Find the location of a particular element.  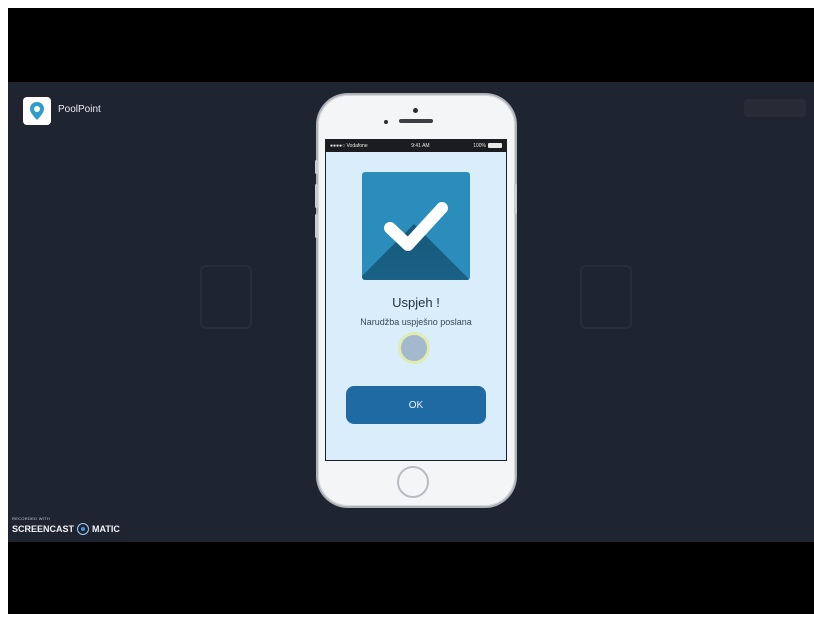

header-action-button is located at coordinates (775, 108).